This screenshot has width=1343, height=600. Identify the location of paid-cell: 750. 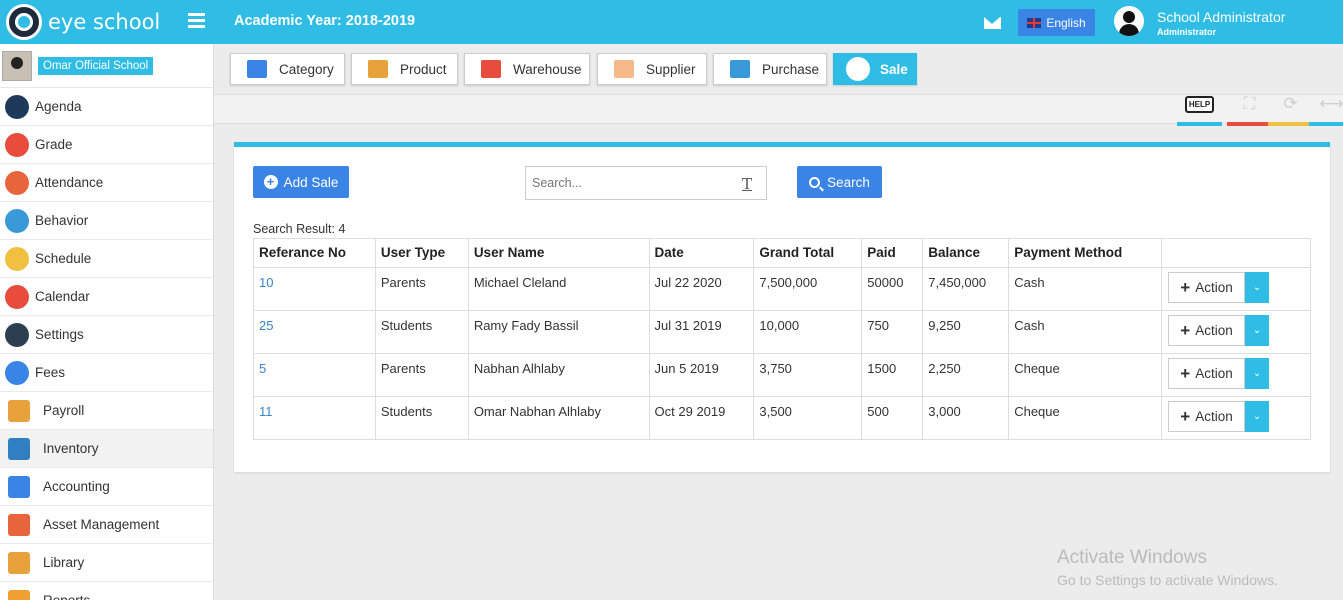
(892, 332).